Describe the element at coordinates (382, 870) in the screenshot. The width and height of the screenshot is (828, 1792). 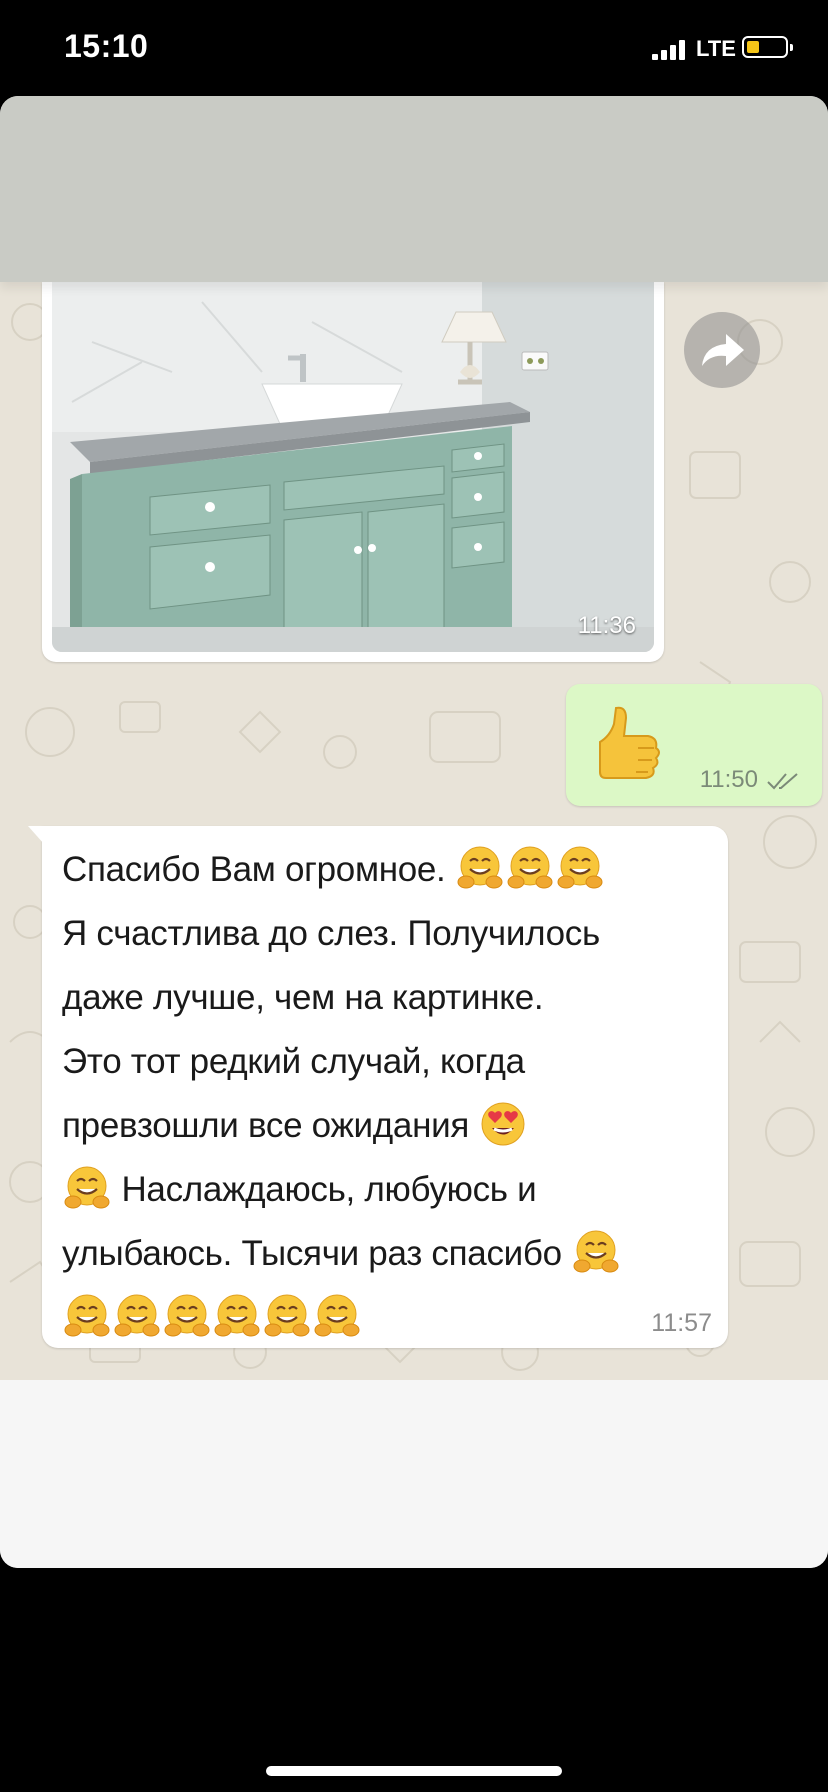
I see `message-line: Спасибо Вам огромное.` at that location.